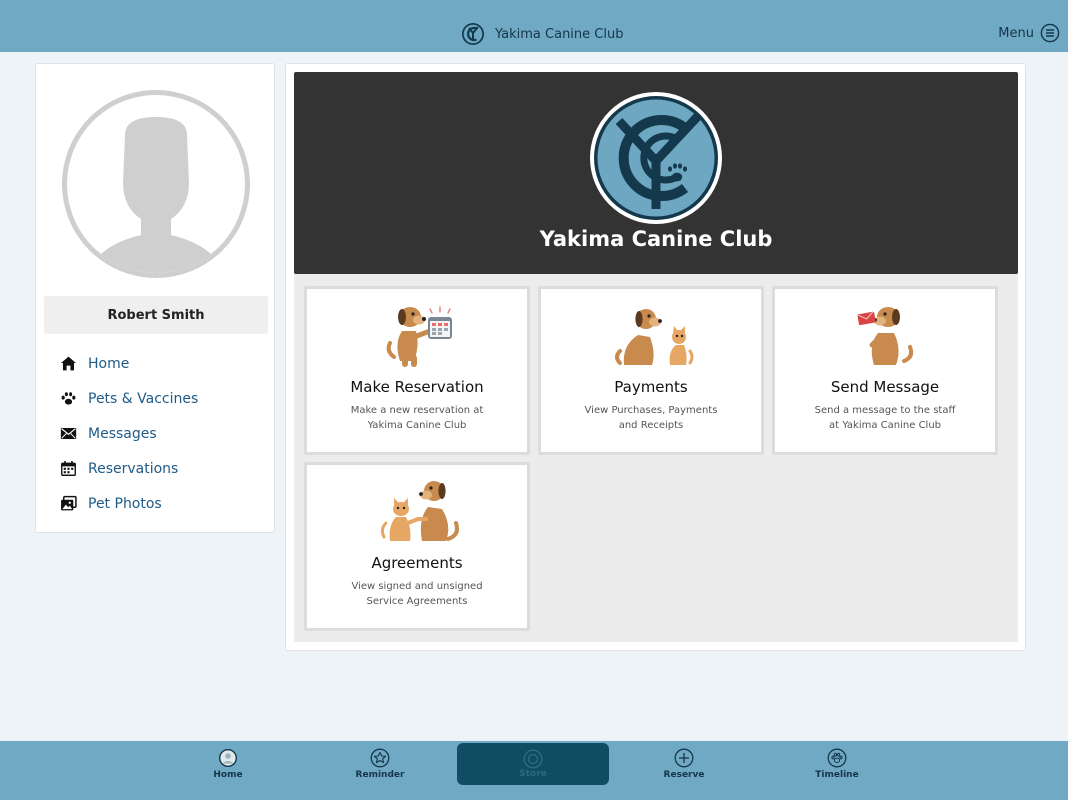 This screenshot has width=1068, height=800. What do you see at coordinates (837, 775) in the screenshot?
I see `tab-label: Timeline` at bounding box center [837, 775].